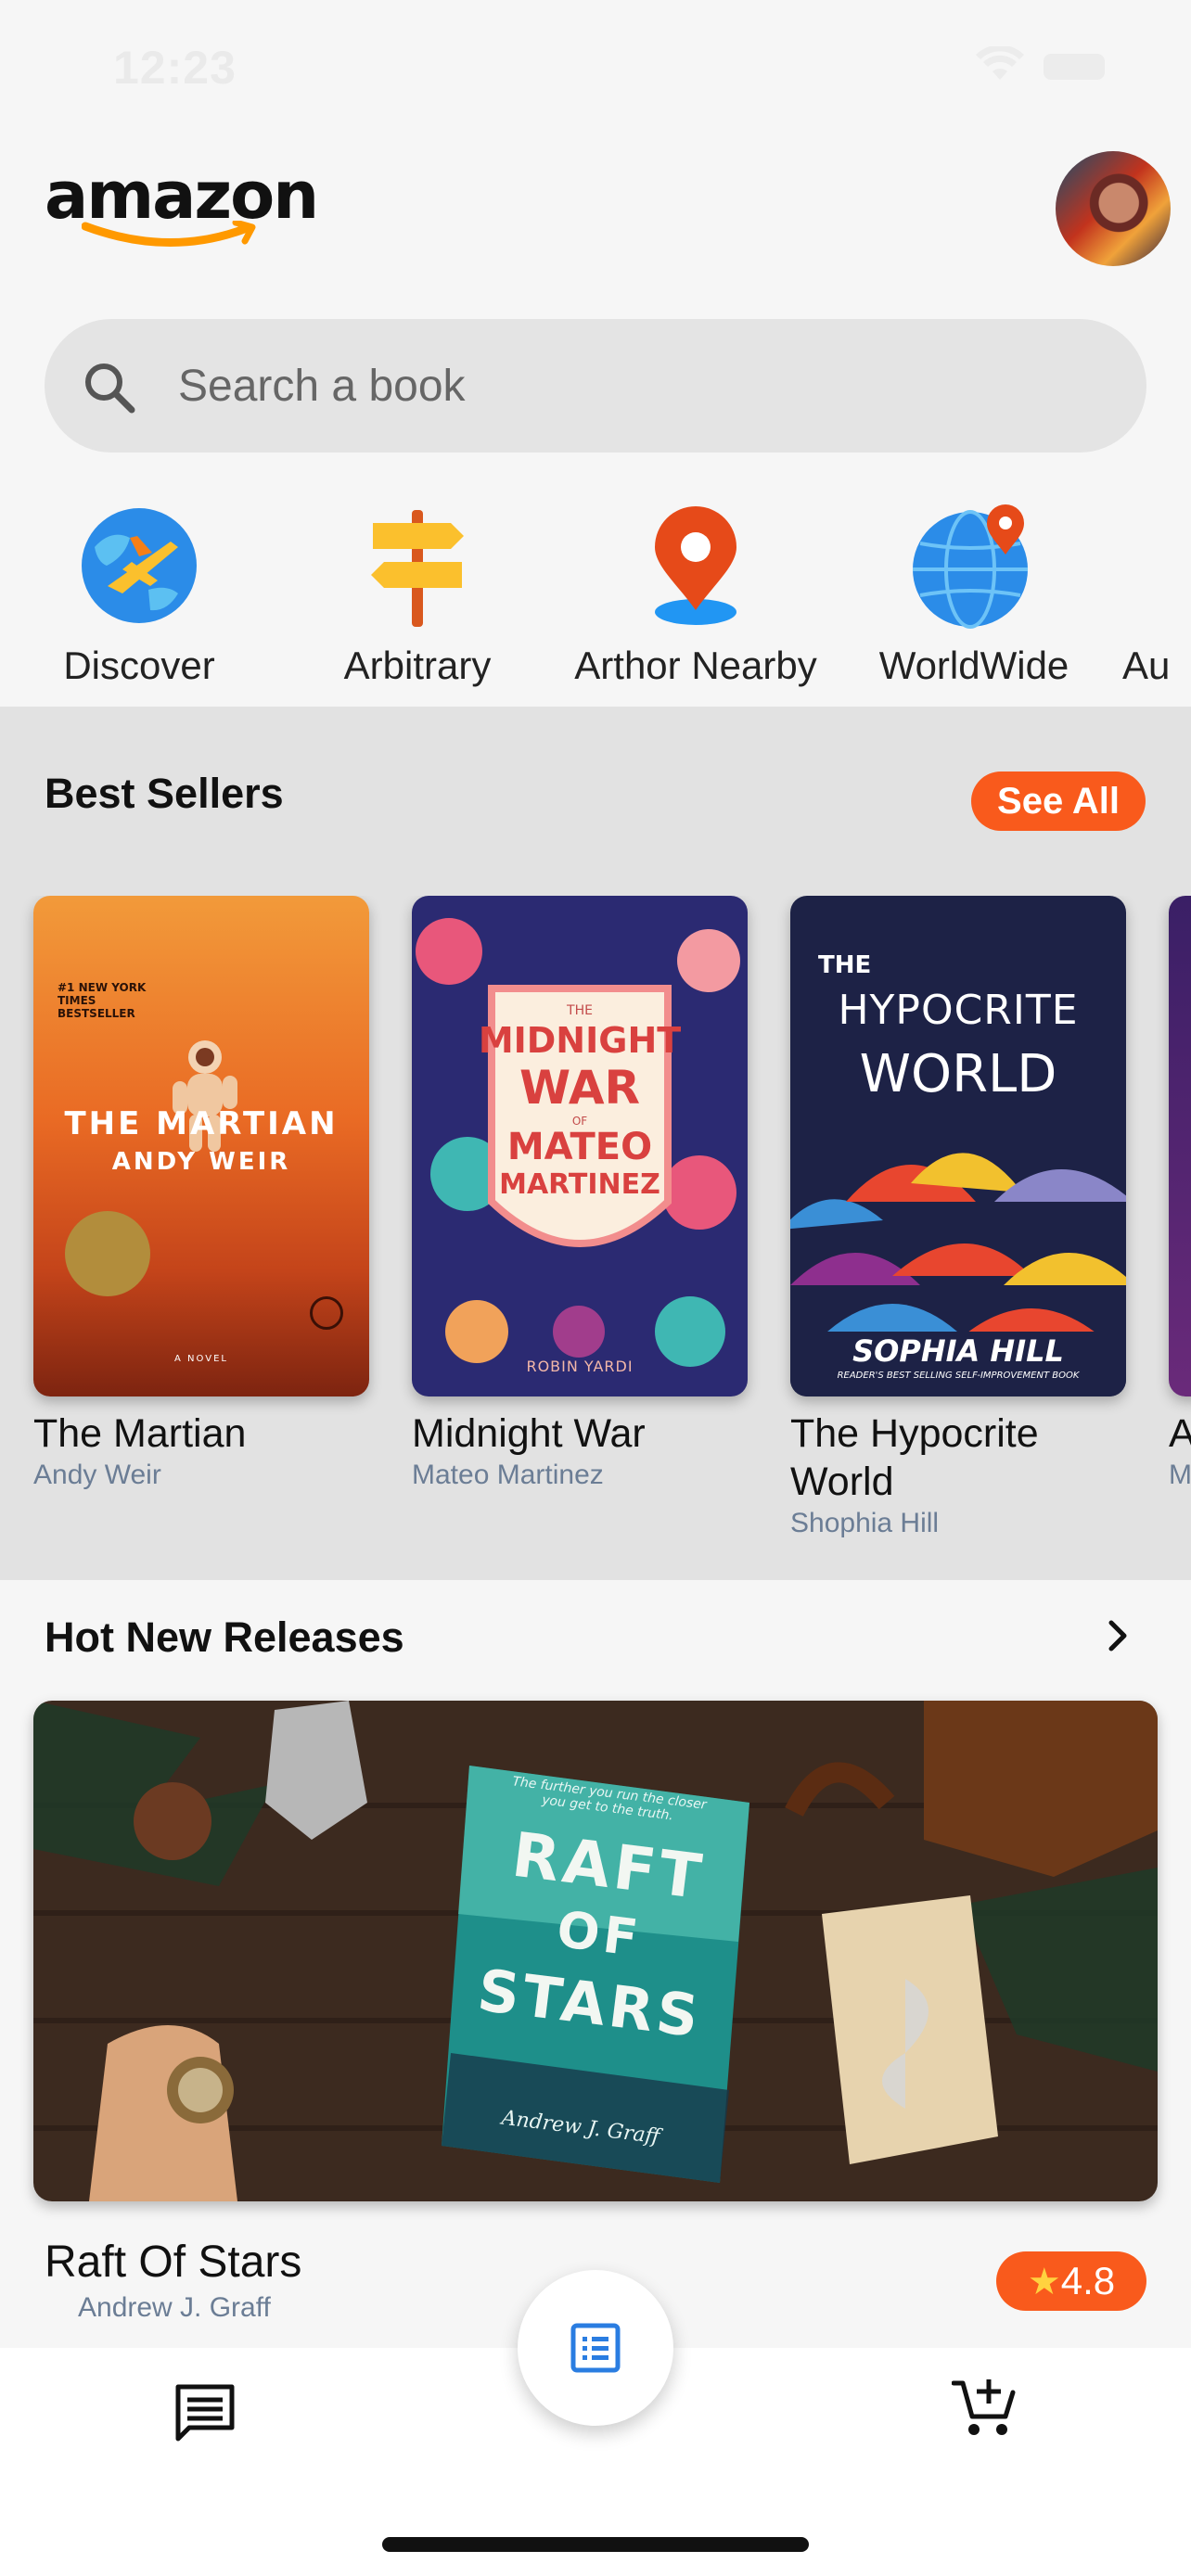 The width and height of the screenshot is (1191, 2576). What do you see at coordinates (580, 1088) in the screenshot?
I see `cover-line: WAR` at bounding box center [580, 1088].